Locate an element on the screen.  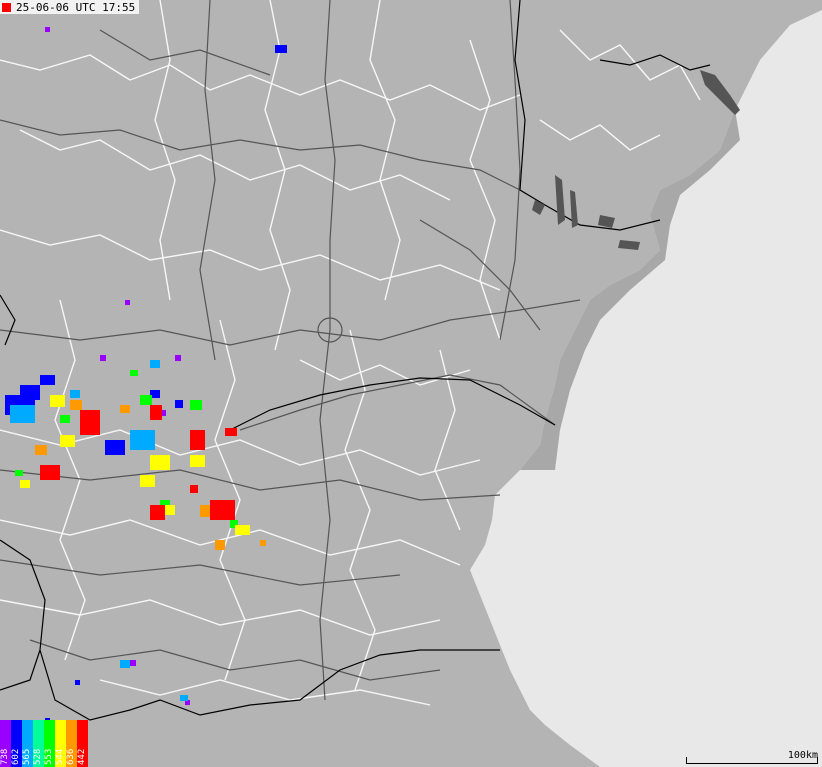
legend-label: 553 is located at coordinates (49, 756).